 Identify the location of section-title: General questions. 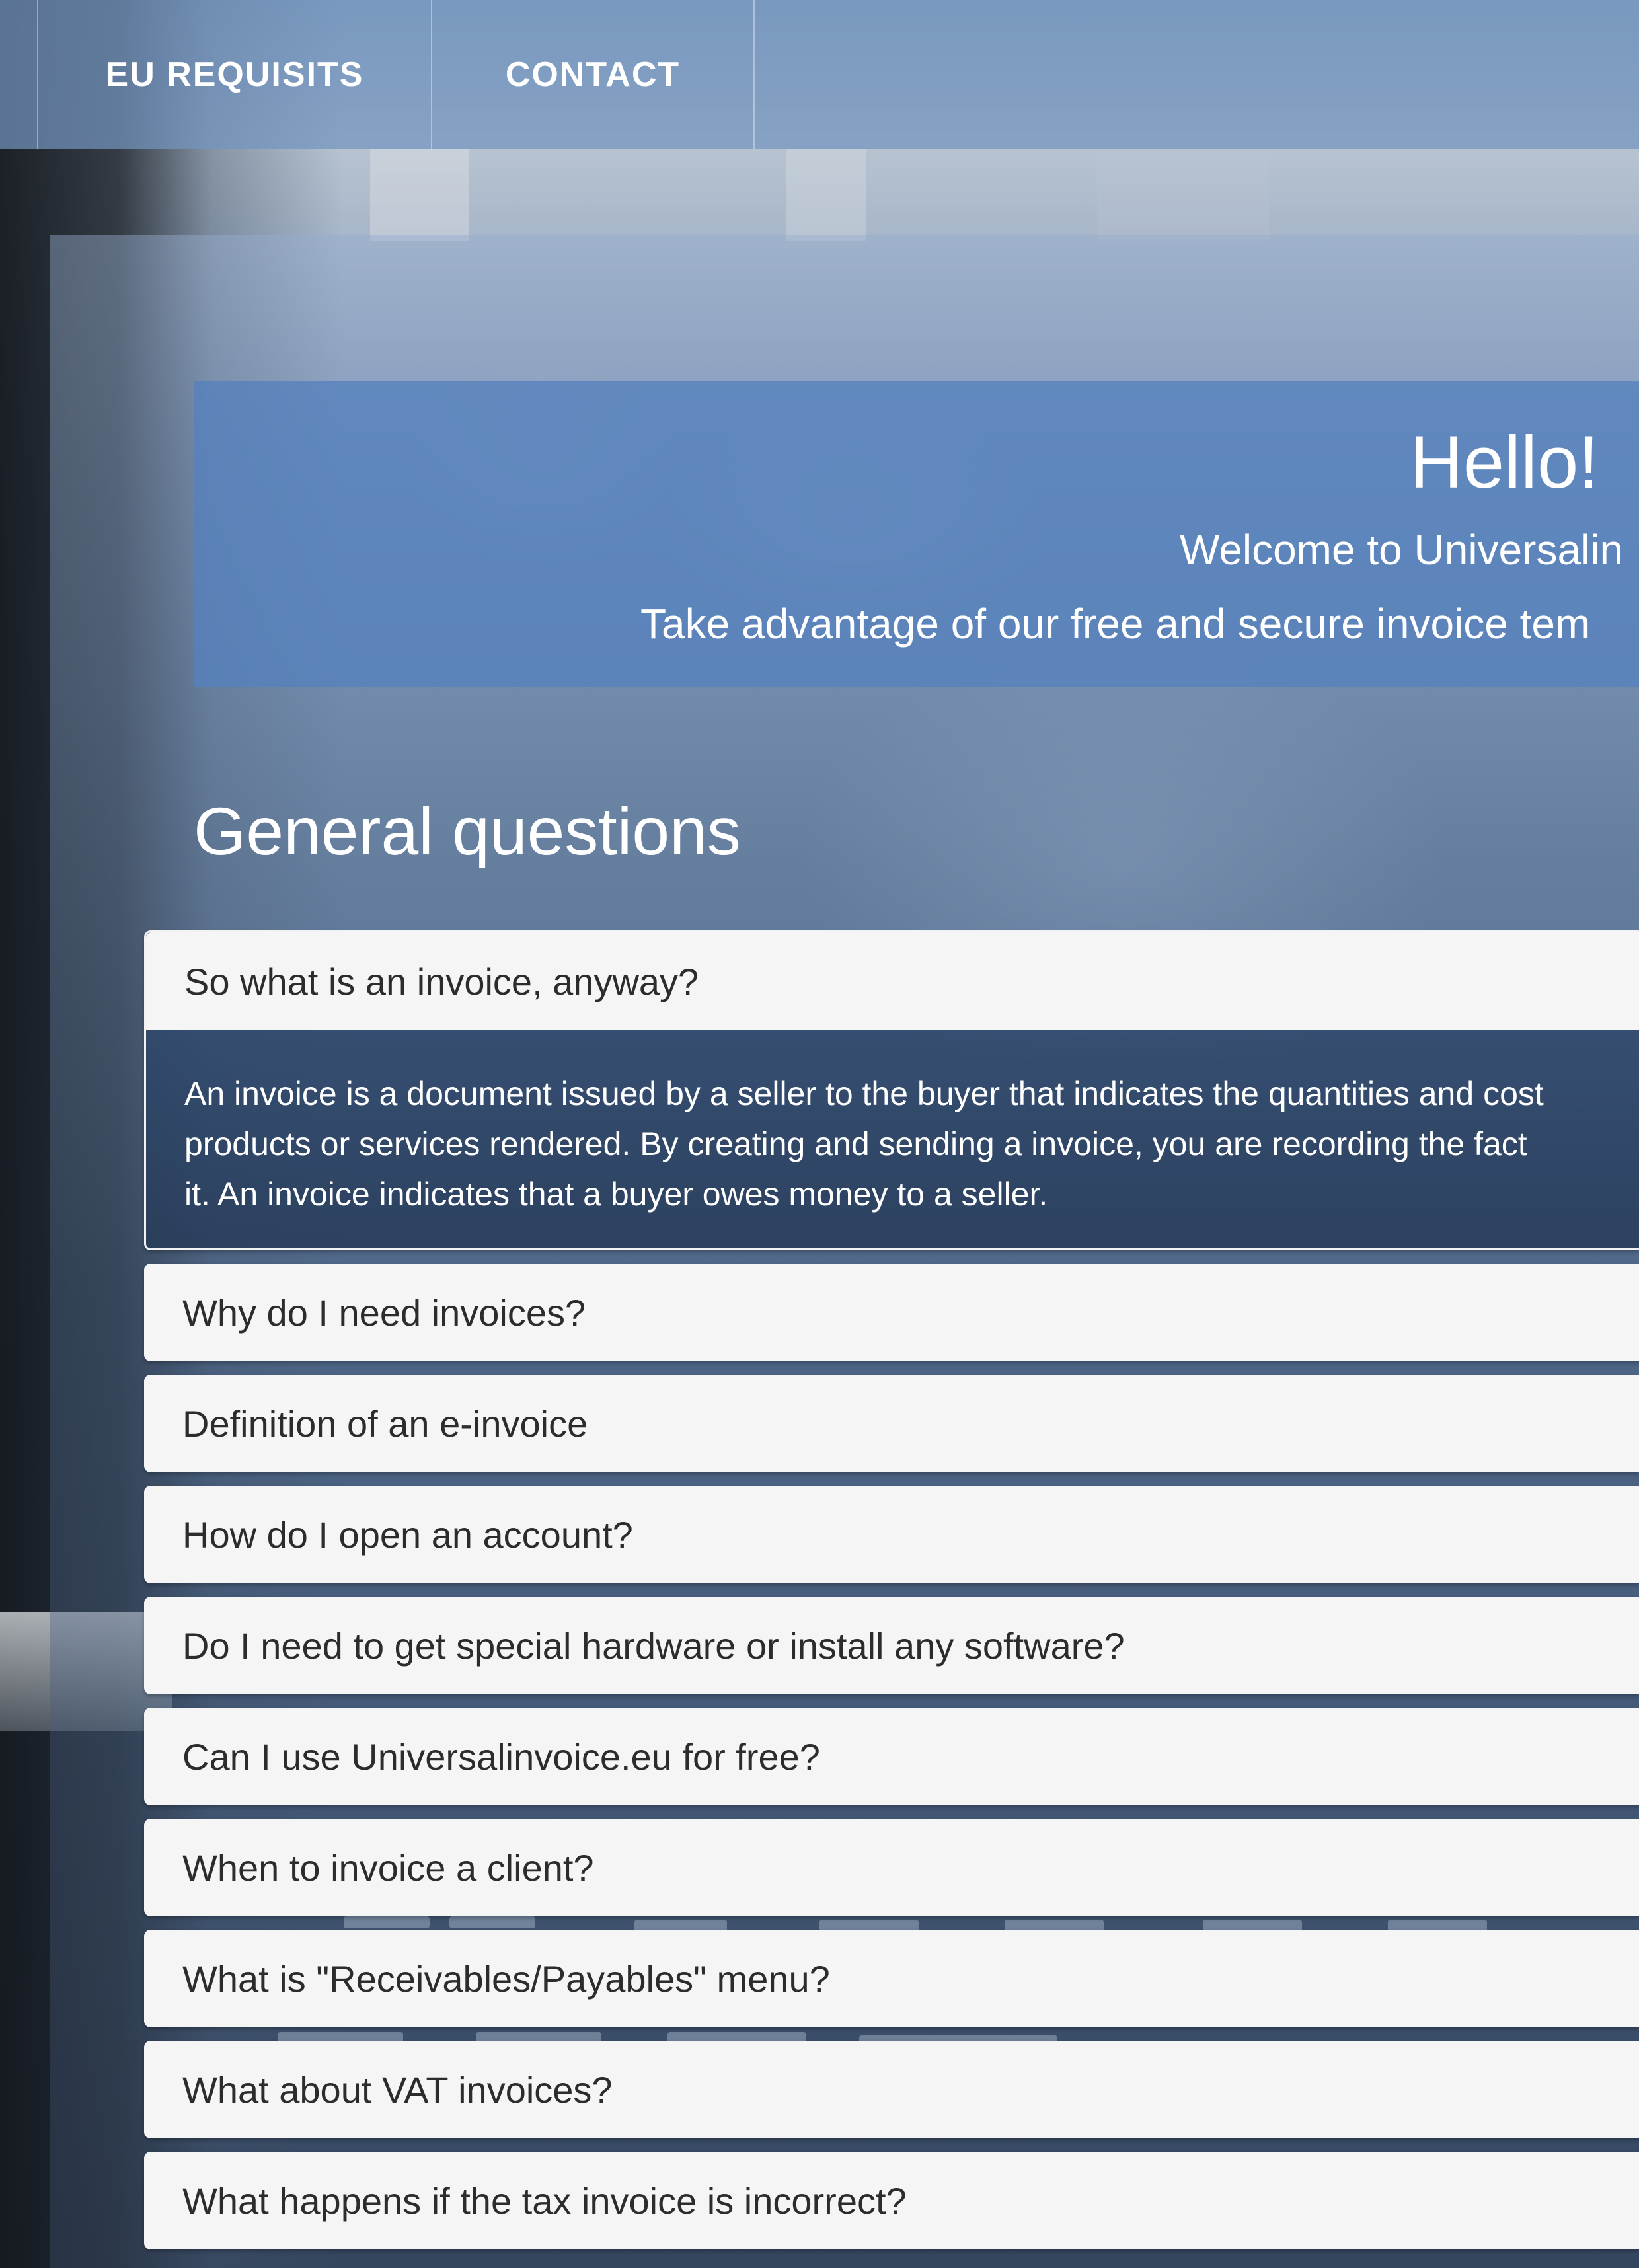
(467, 831).